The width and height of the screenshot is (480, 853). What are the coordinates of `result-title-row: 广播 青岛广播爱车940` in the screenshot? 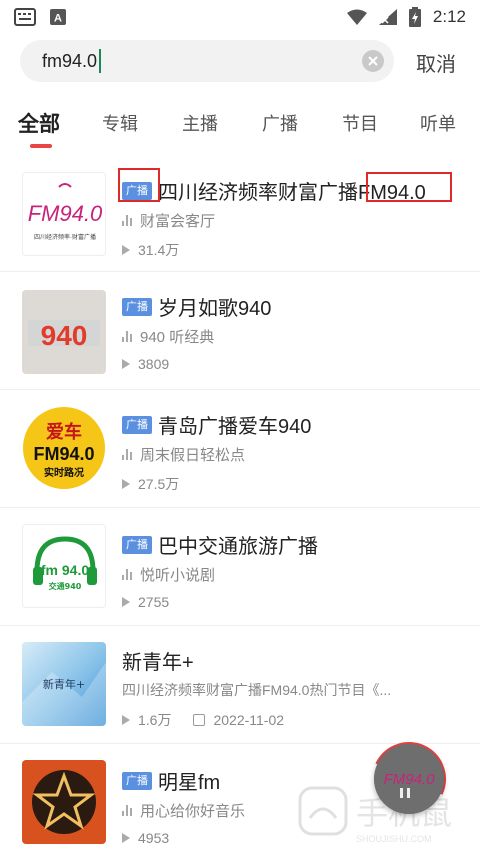 It's located at (216, 424).